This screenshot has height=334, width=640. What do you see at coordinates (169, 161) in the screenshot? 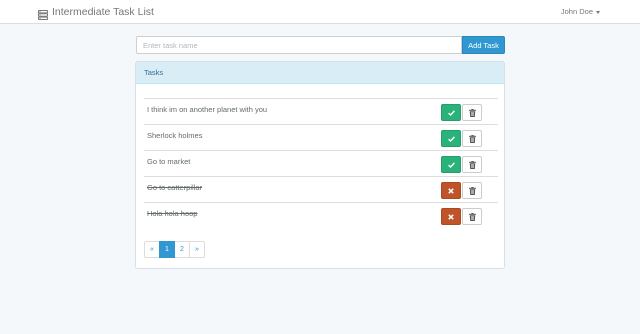
I see `task-name: Go to market` at bounding box center [169, 161].